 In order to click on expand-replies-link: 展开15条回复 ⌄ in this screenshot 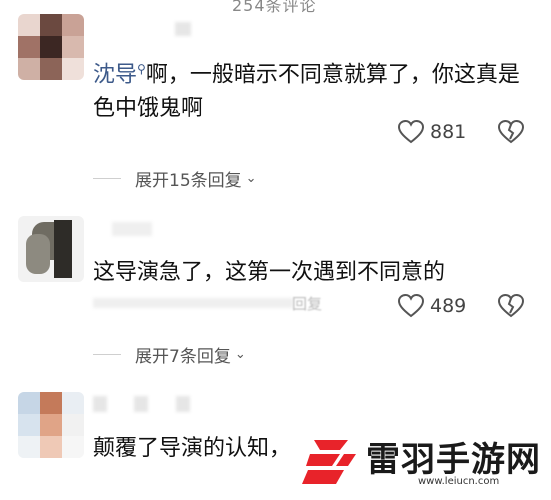, I will do `click(175, 178)`.